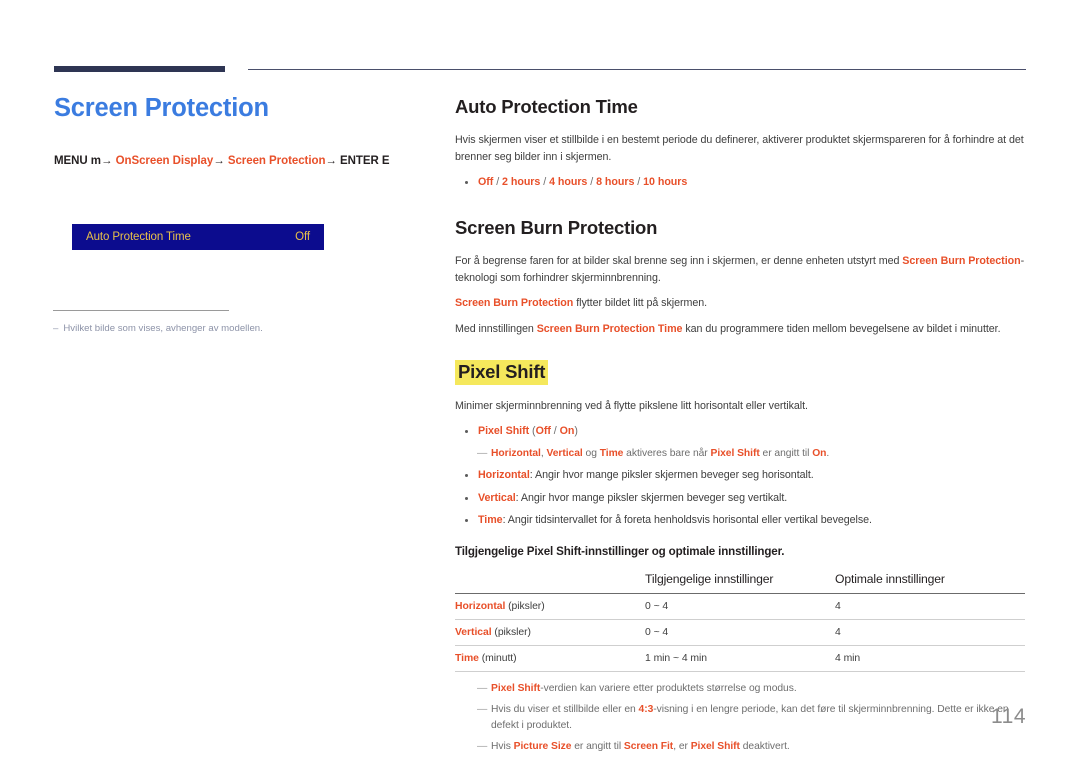  Describe the element at coordinates (564, 453) in the screenshot. I see `subnote-term-vertical: Vertical` at that location.